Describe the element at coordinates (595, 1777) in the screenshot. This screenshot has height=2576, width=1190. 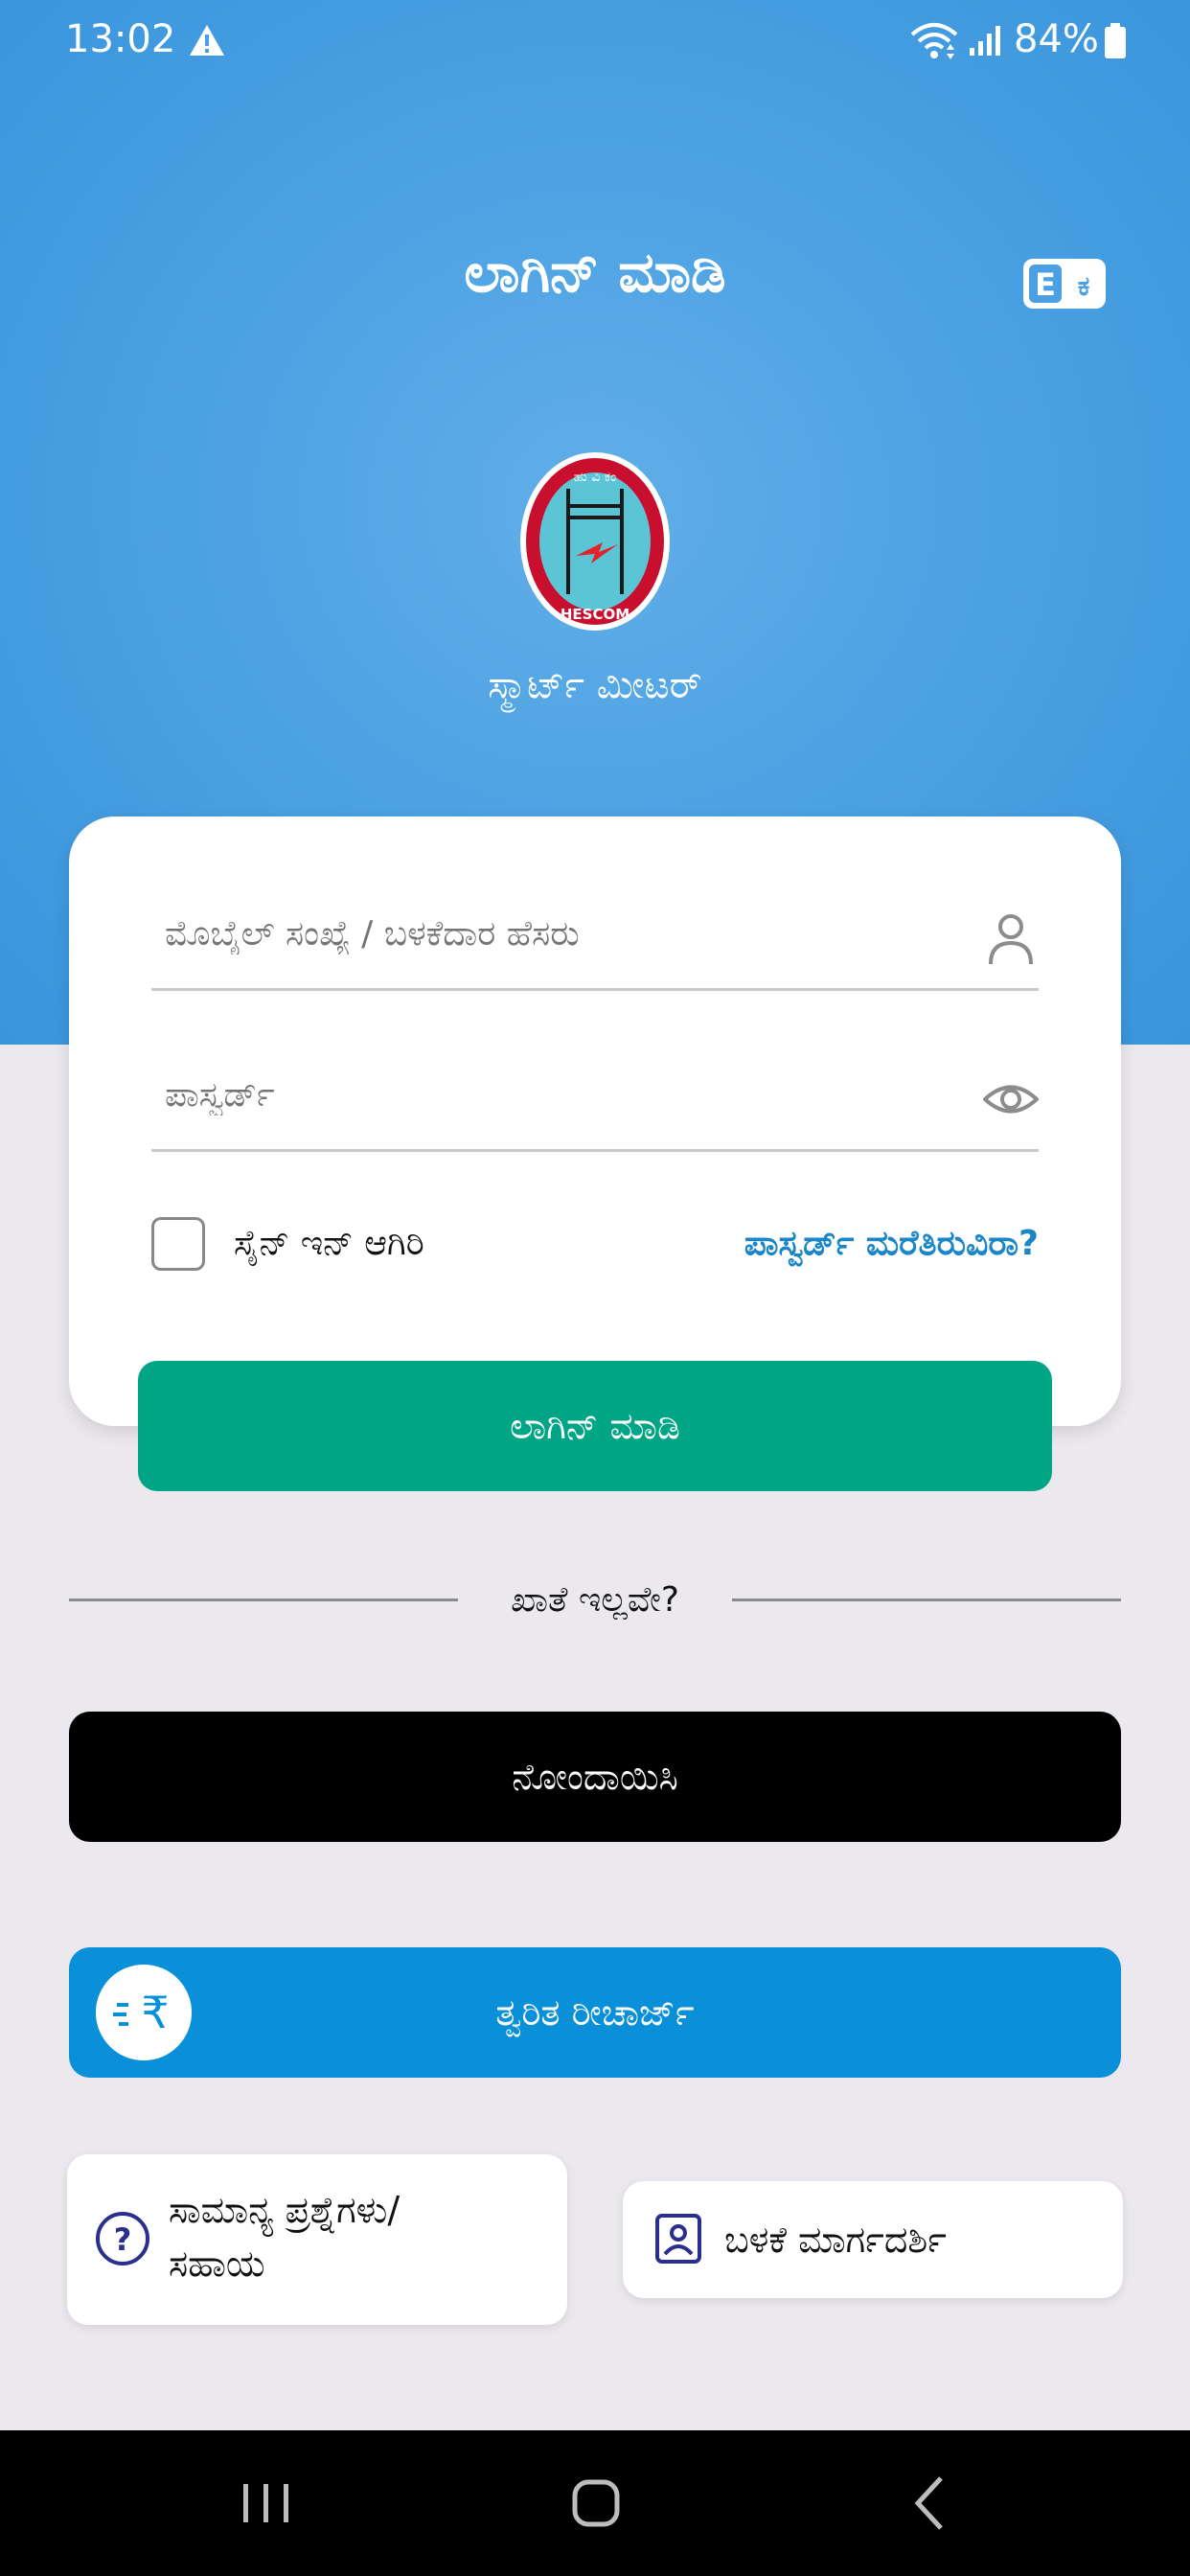
I see `register-button: ನೋಂದಾಯಿಸಿ` at that location.